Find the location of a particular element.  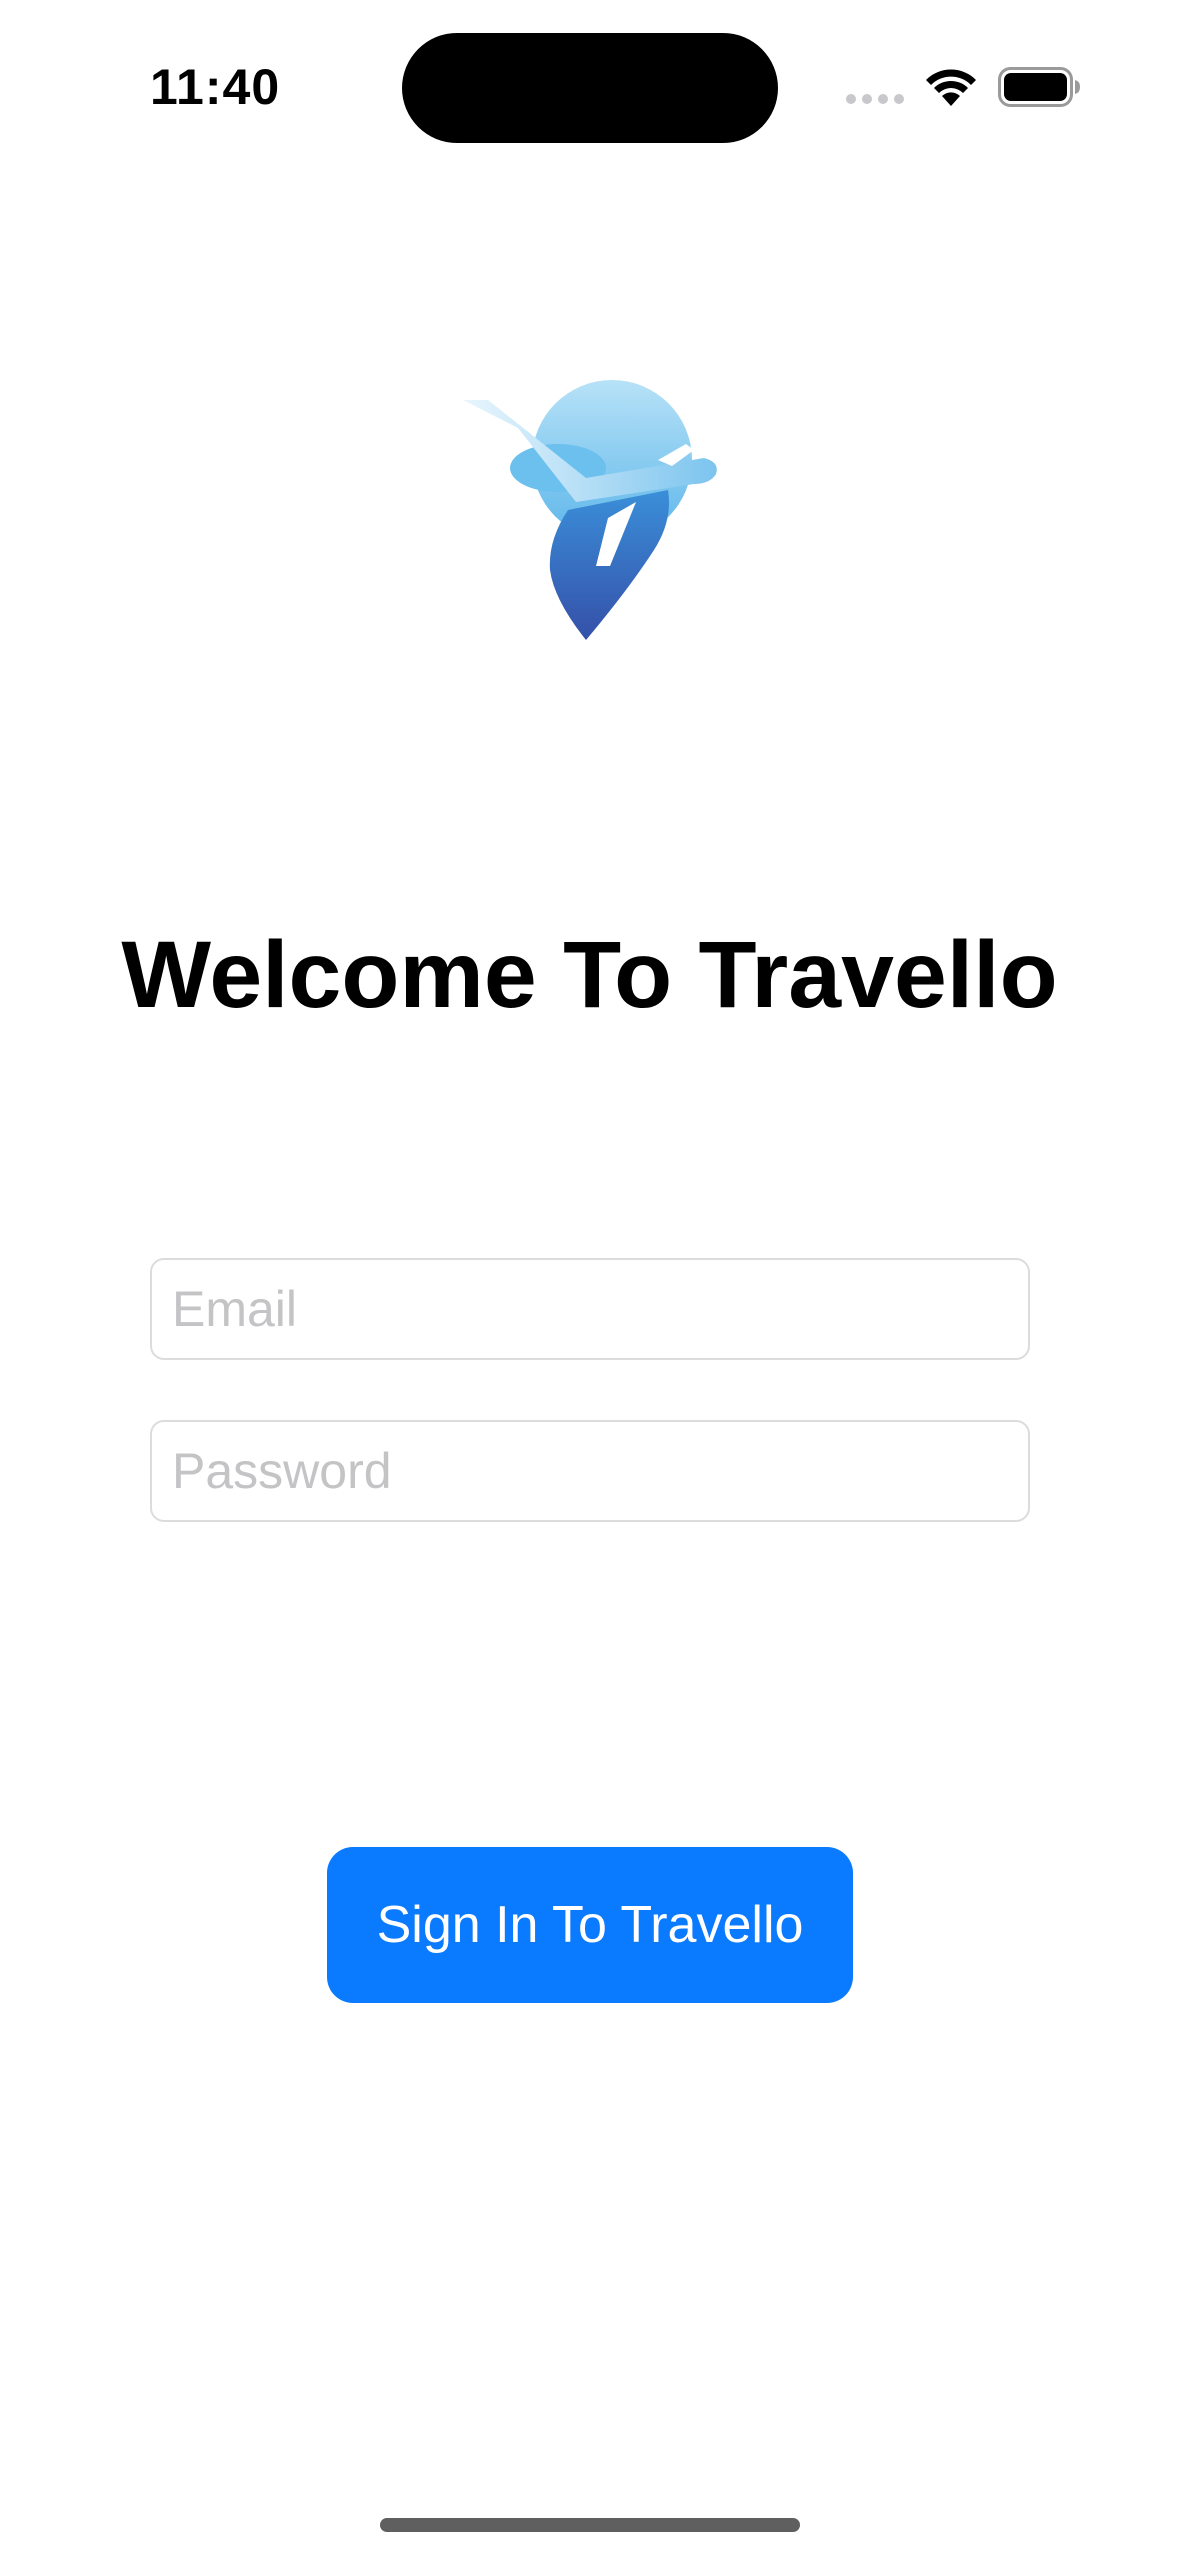

status-time: 11:40 is located at coordinates (215, 87).